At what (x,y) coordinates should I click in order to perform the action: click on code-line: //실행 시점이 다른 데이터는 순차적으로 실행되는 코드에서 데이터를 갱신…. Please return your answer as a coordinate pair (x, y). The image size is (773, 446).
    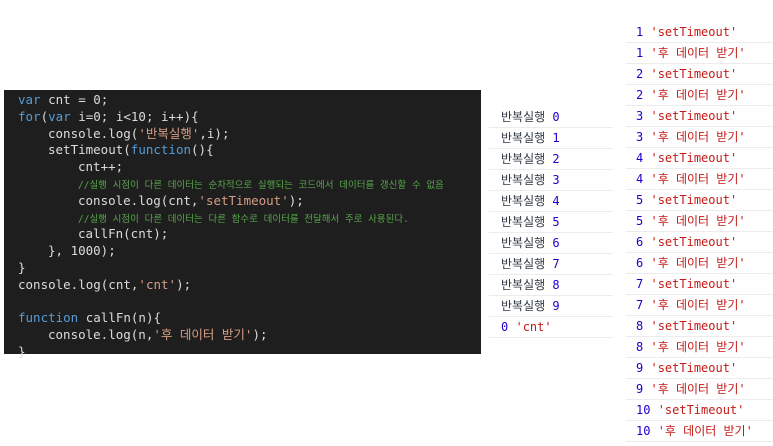
    Looking at the image, I should click on (249, 184).